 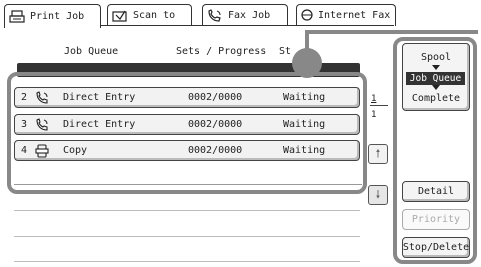 What do you see at coordinates (17, 16) in the screenshot?
I see `print-icon` at bounding box center [17, 16].